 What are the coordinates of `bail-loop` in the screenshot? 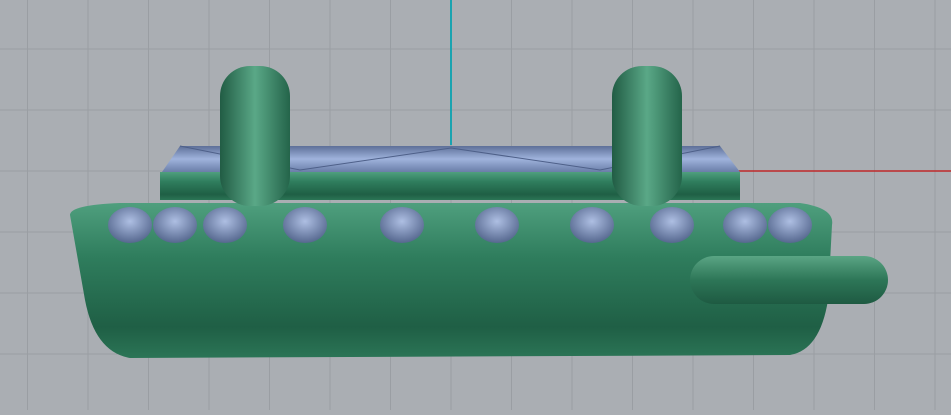 It's located at (789, 280).